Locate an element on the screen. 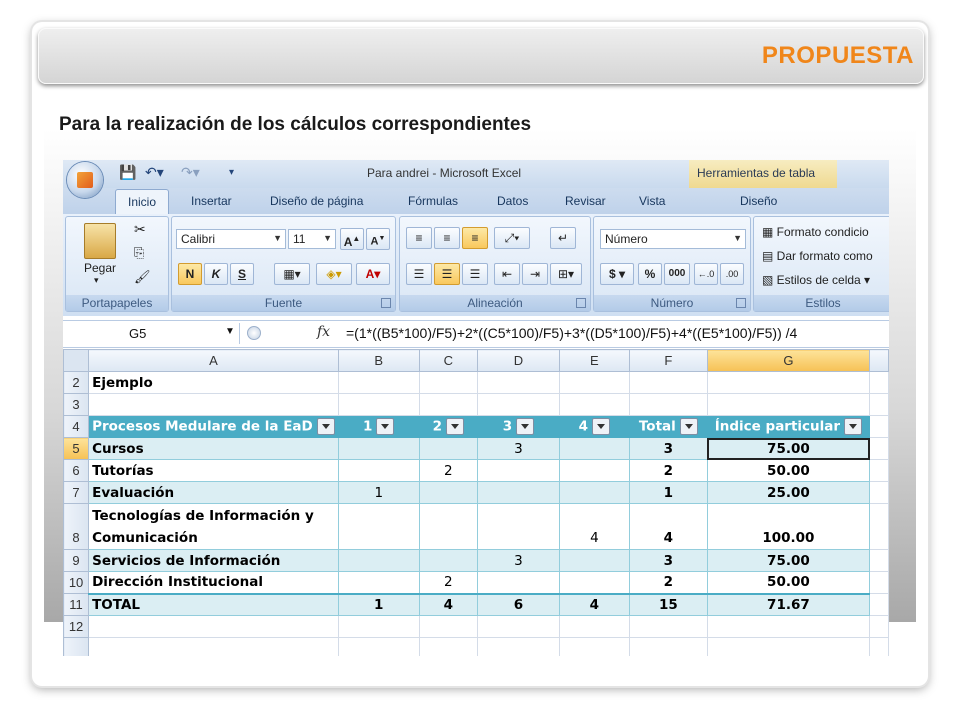 The height and width of the screenshot is (720, 960). column-header-a: A is located at coordinates (213, 360).